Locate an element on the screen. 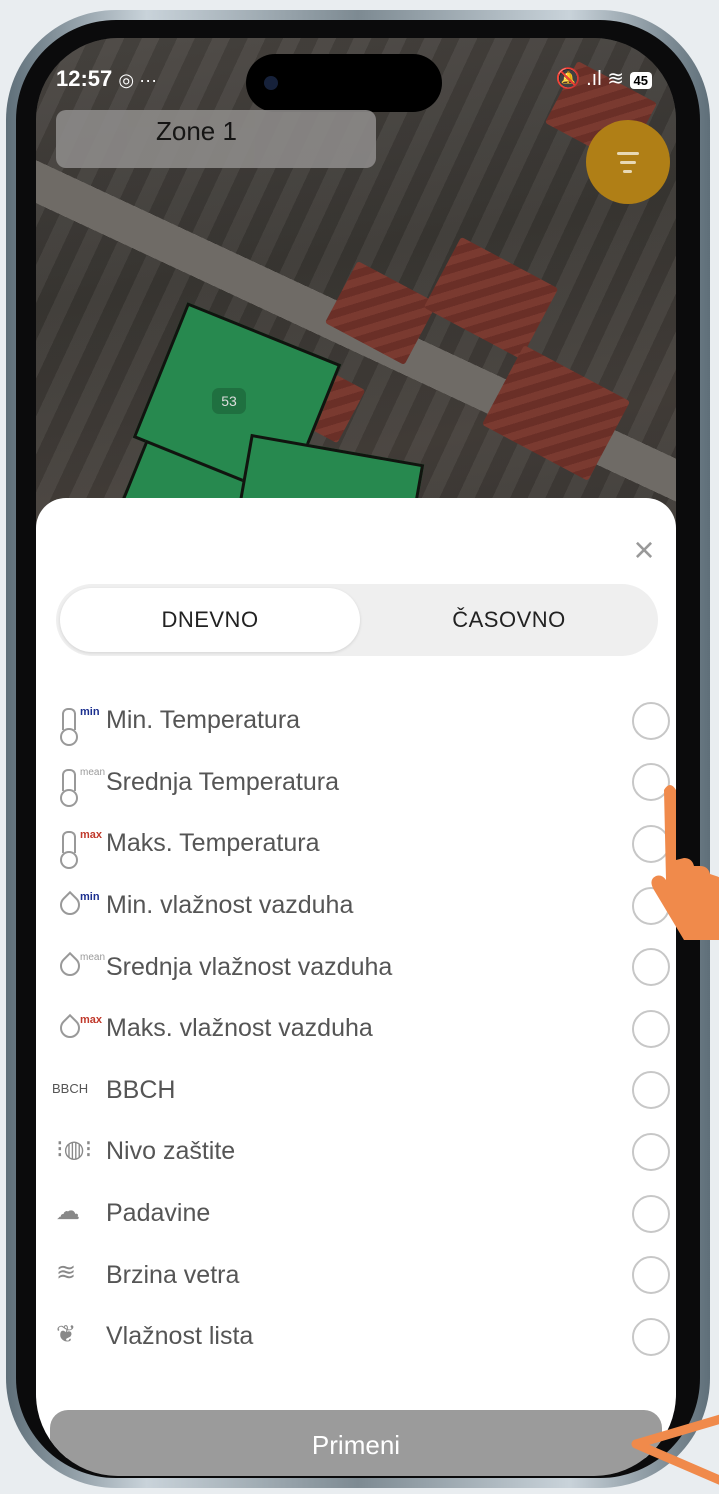  clock: 12:57 is located at coordinates (84, 78).